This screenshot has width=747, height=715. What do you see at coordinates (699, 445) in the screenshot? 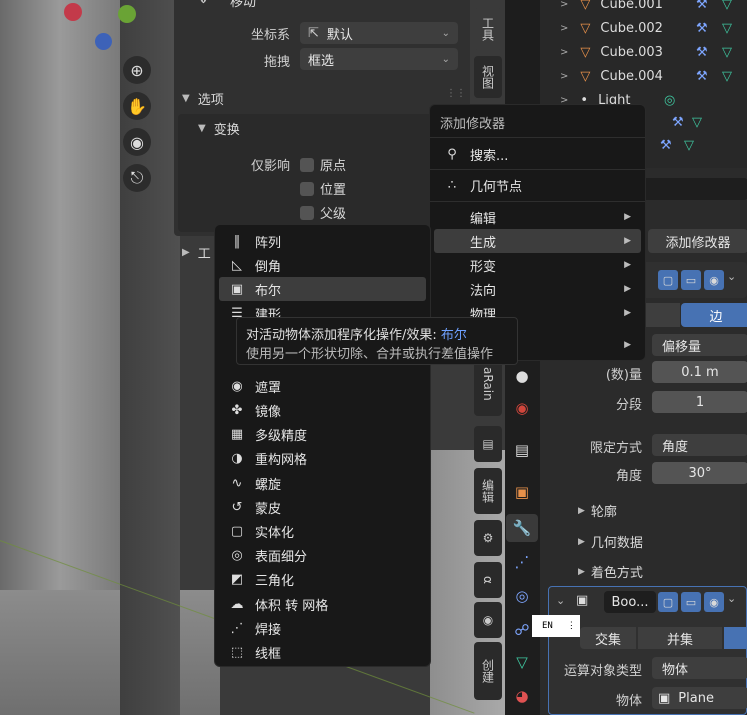
I see `limit-method-dropdown: 角度` at bounding box center [699, 445].